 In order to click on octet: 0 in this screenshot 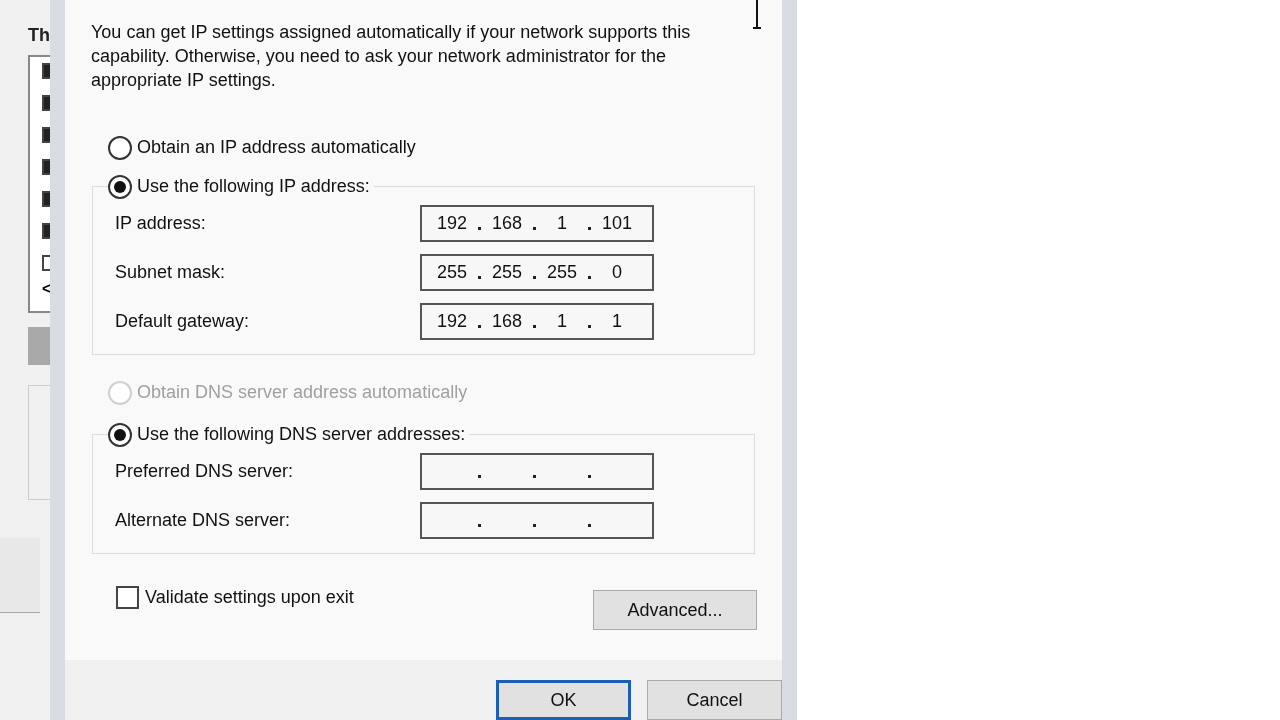, I will do `click(617, 272)`.